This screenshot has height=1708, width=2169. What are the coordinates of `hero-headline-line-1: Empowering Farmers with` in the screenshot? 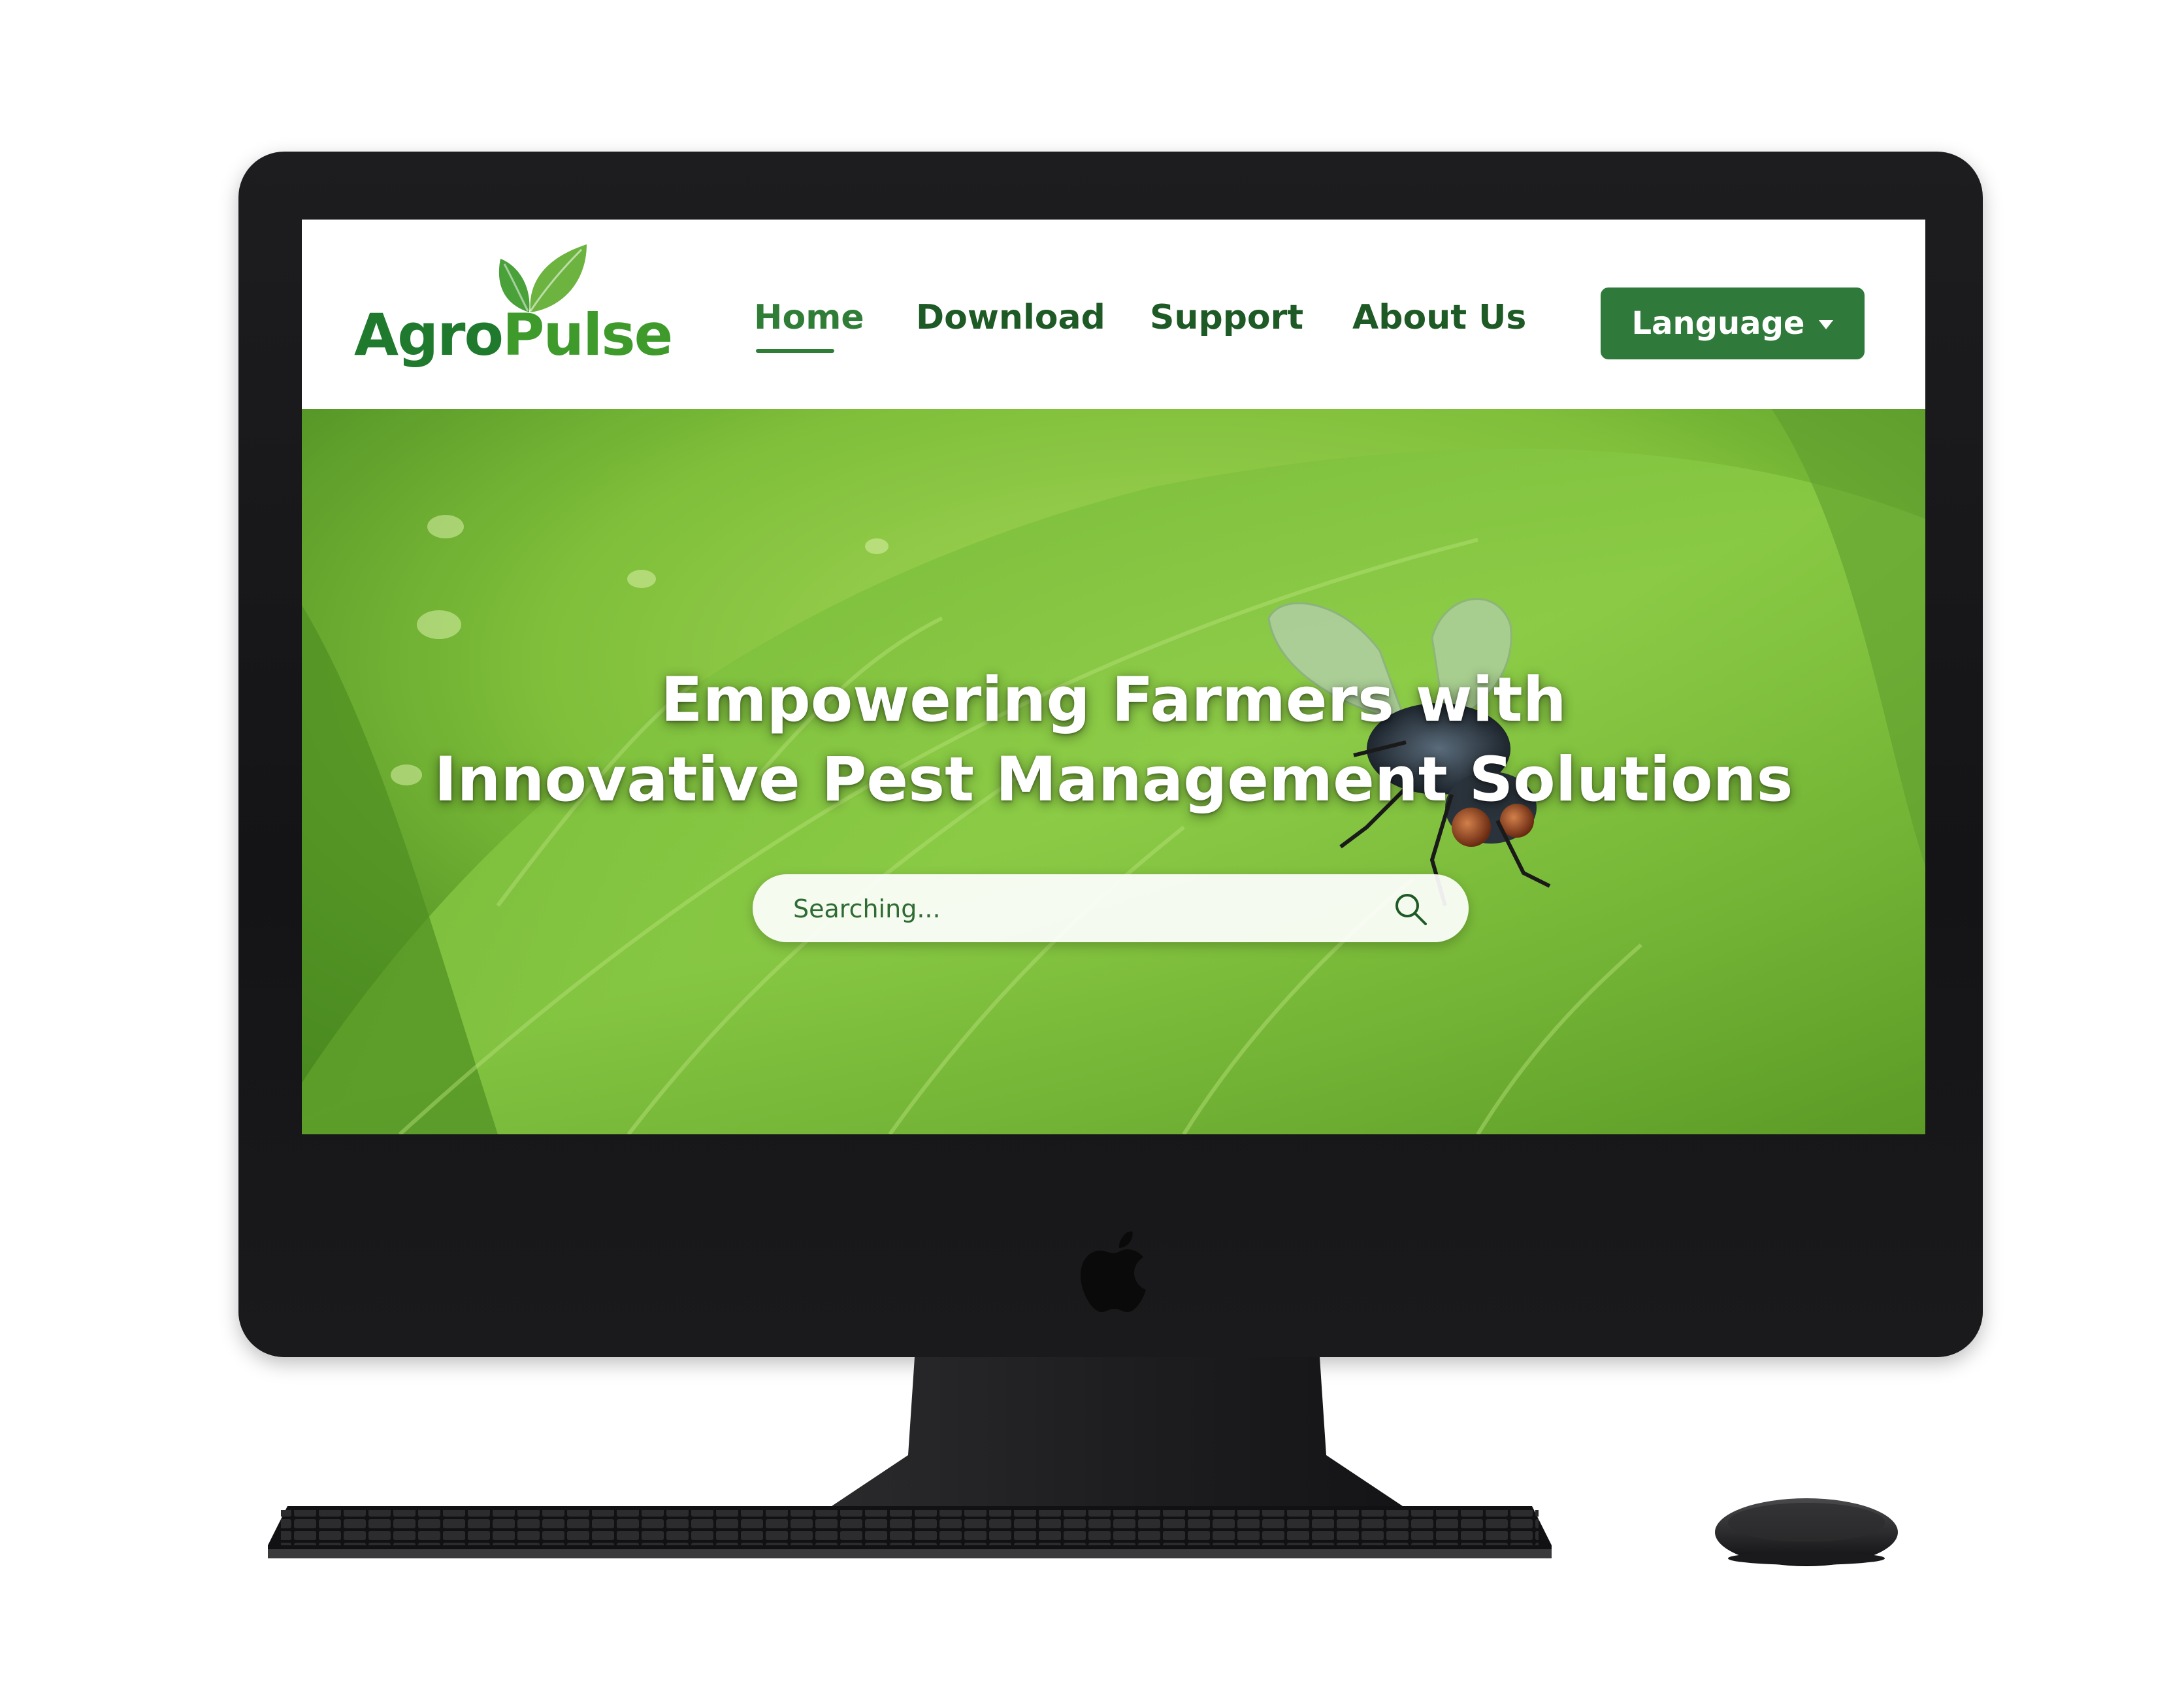 It's located at (1113, 701).